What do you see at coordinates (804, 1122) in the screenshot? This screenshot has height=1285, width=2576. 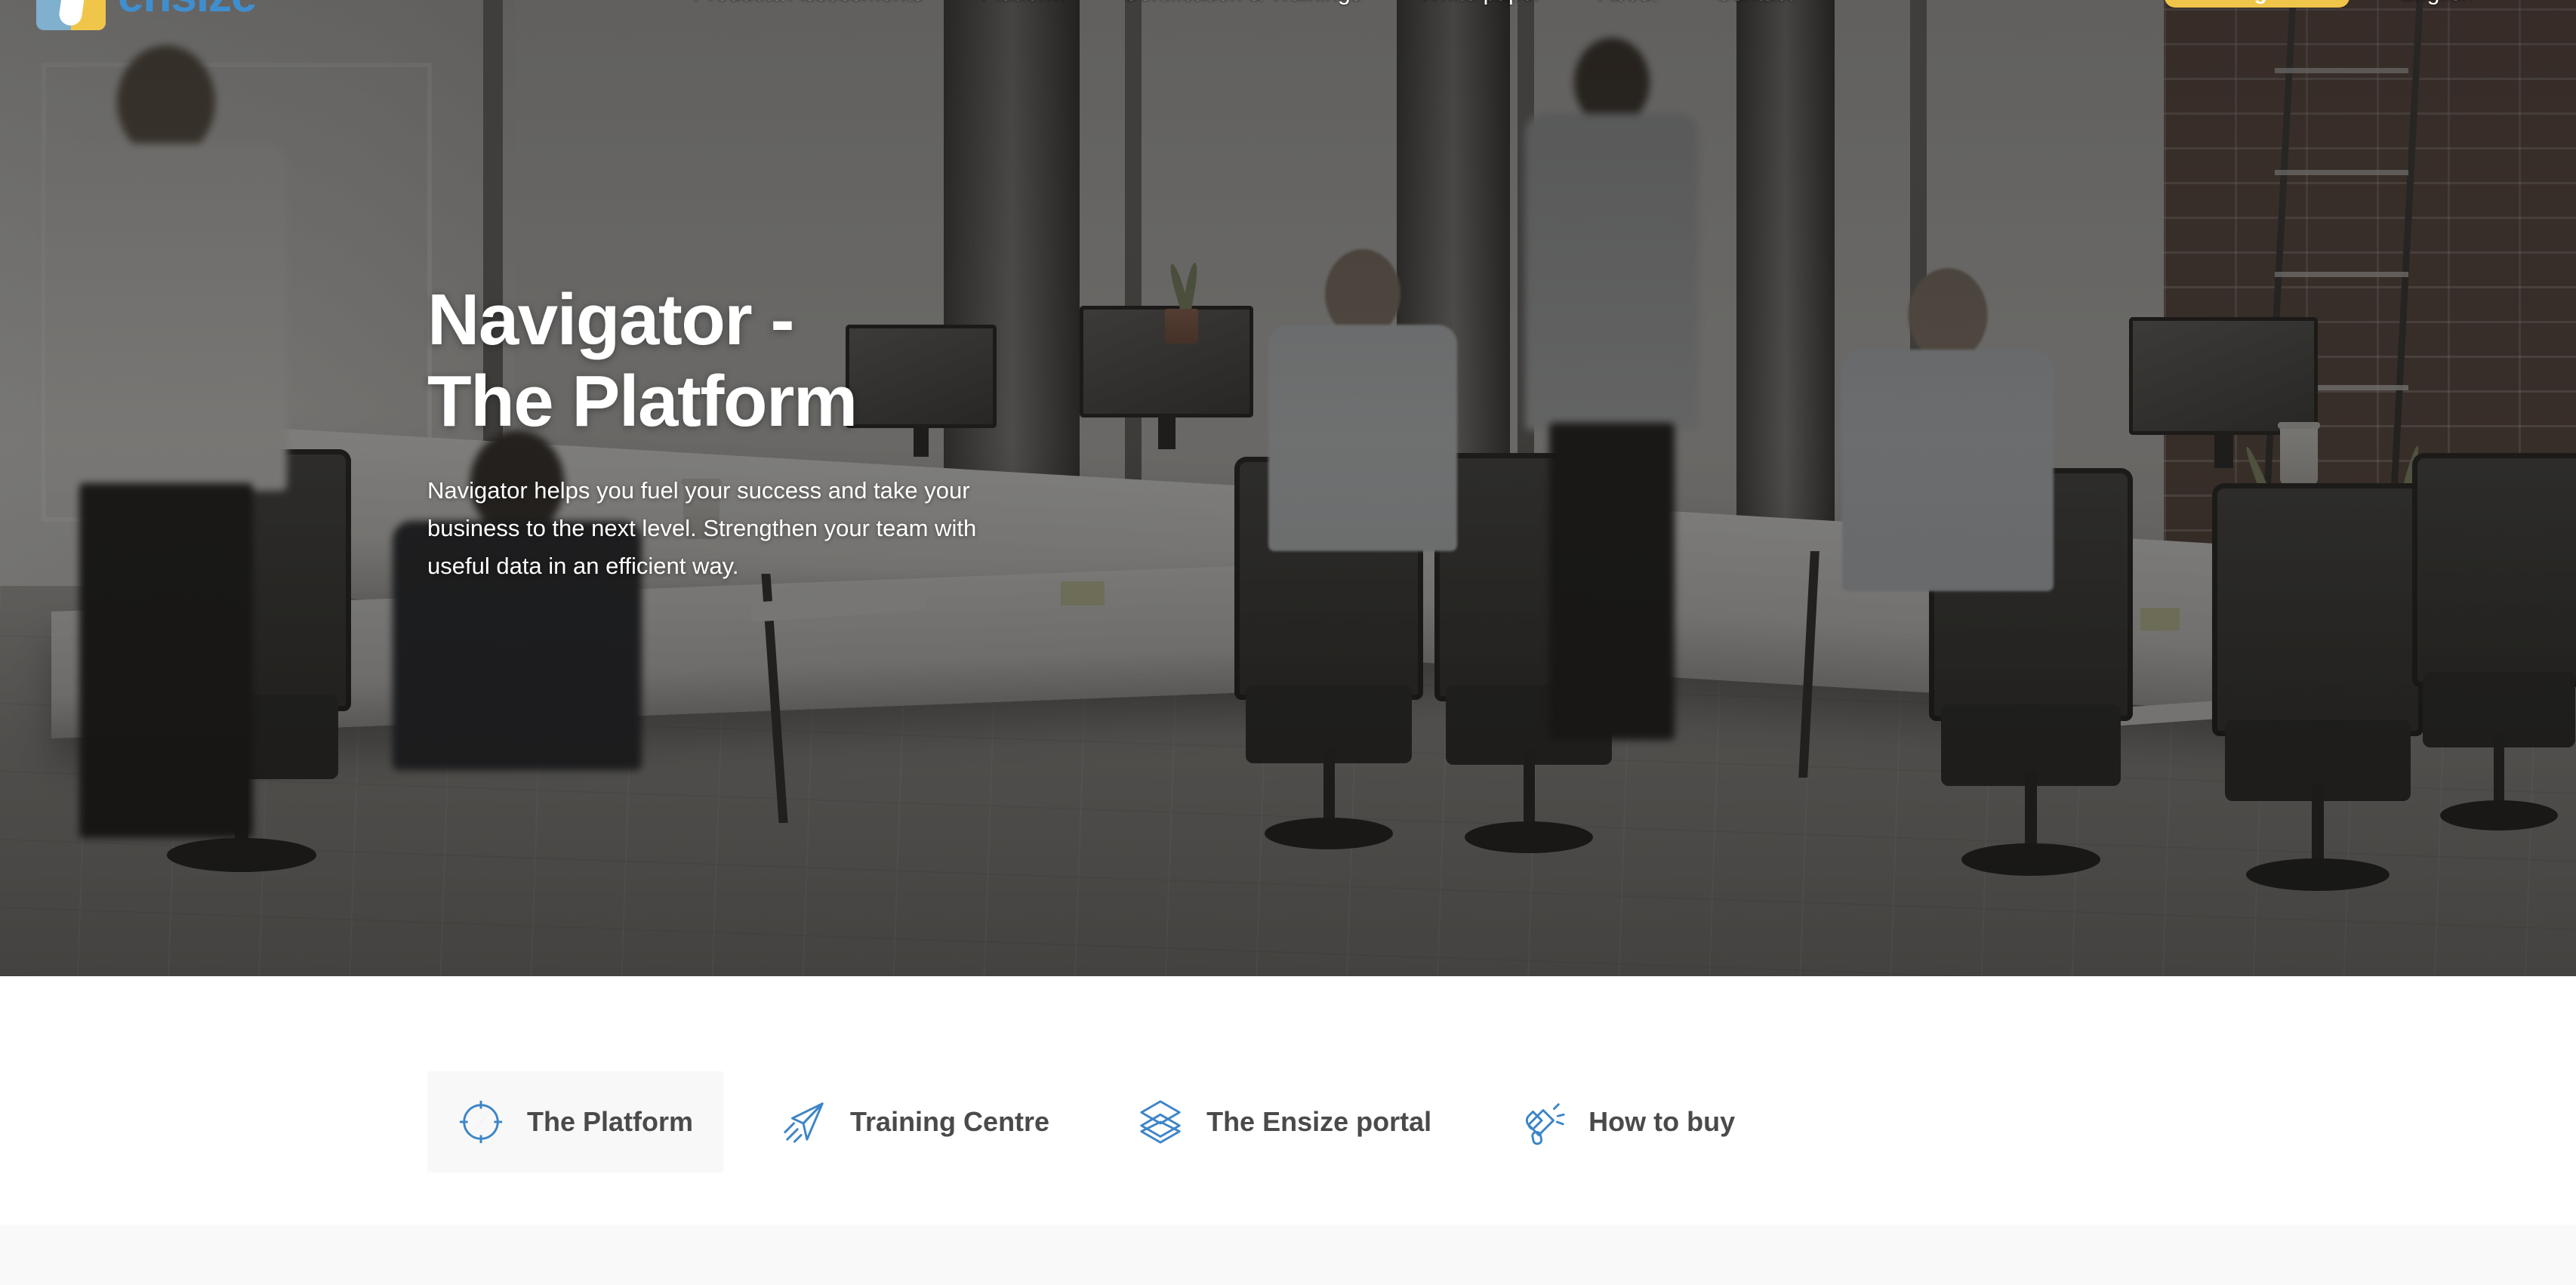 I see `paper-plane-icon` at bounding box center [804, 1122].